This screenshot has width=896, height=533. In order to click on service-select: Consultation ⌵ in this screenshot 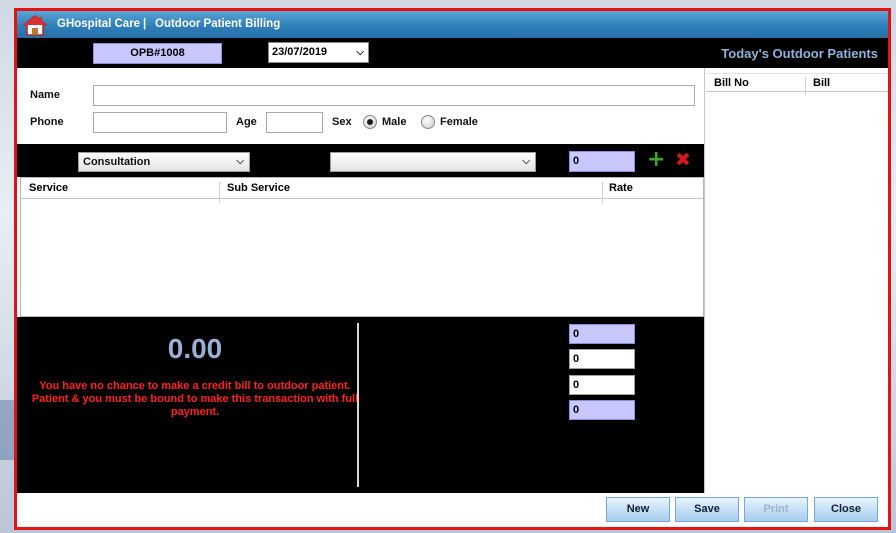, I will do `click(164, 162)`.